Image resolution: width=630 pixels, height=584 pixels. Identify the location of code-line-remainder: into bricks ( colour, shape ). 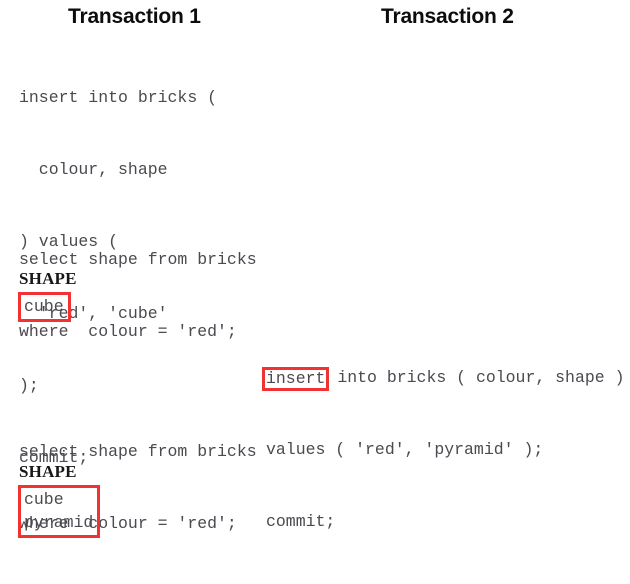
(476, 377).